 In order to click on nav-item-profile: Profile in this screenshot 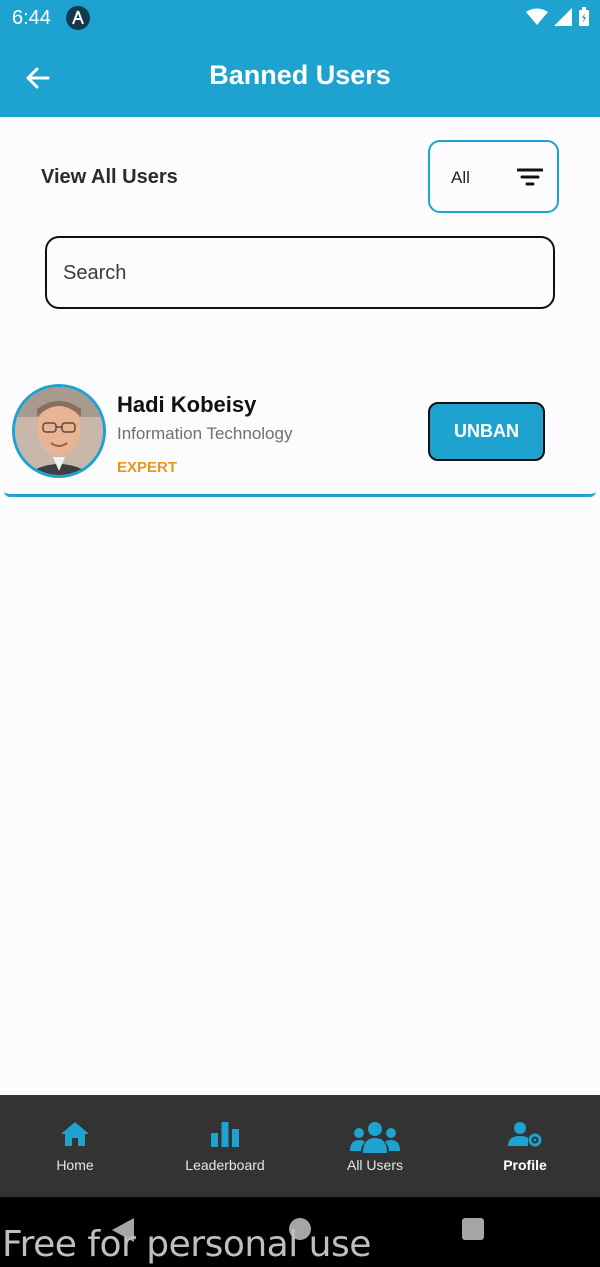, I will do `click(525, 1146)`.